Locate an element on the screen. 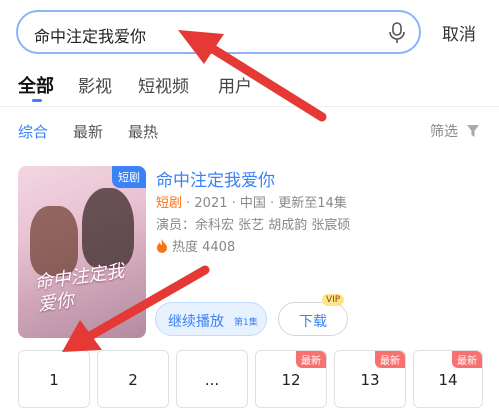  heat-value: 热度 4408 is located at coordinates (204, 247).